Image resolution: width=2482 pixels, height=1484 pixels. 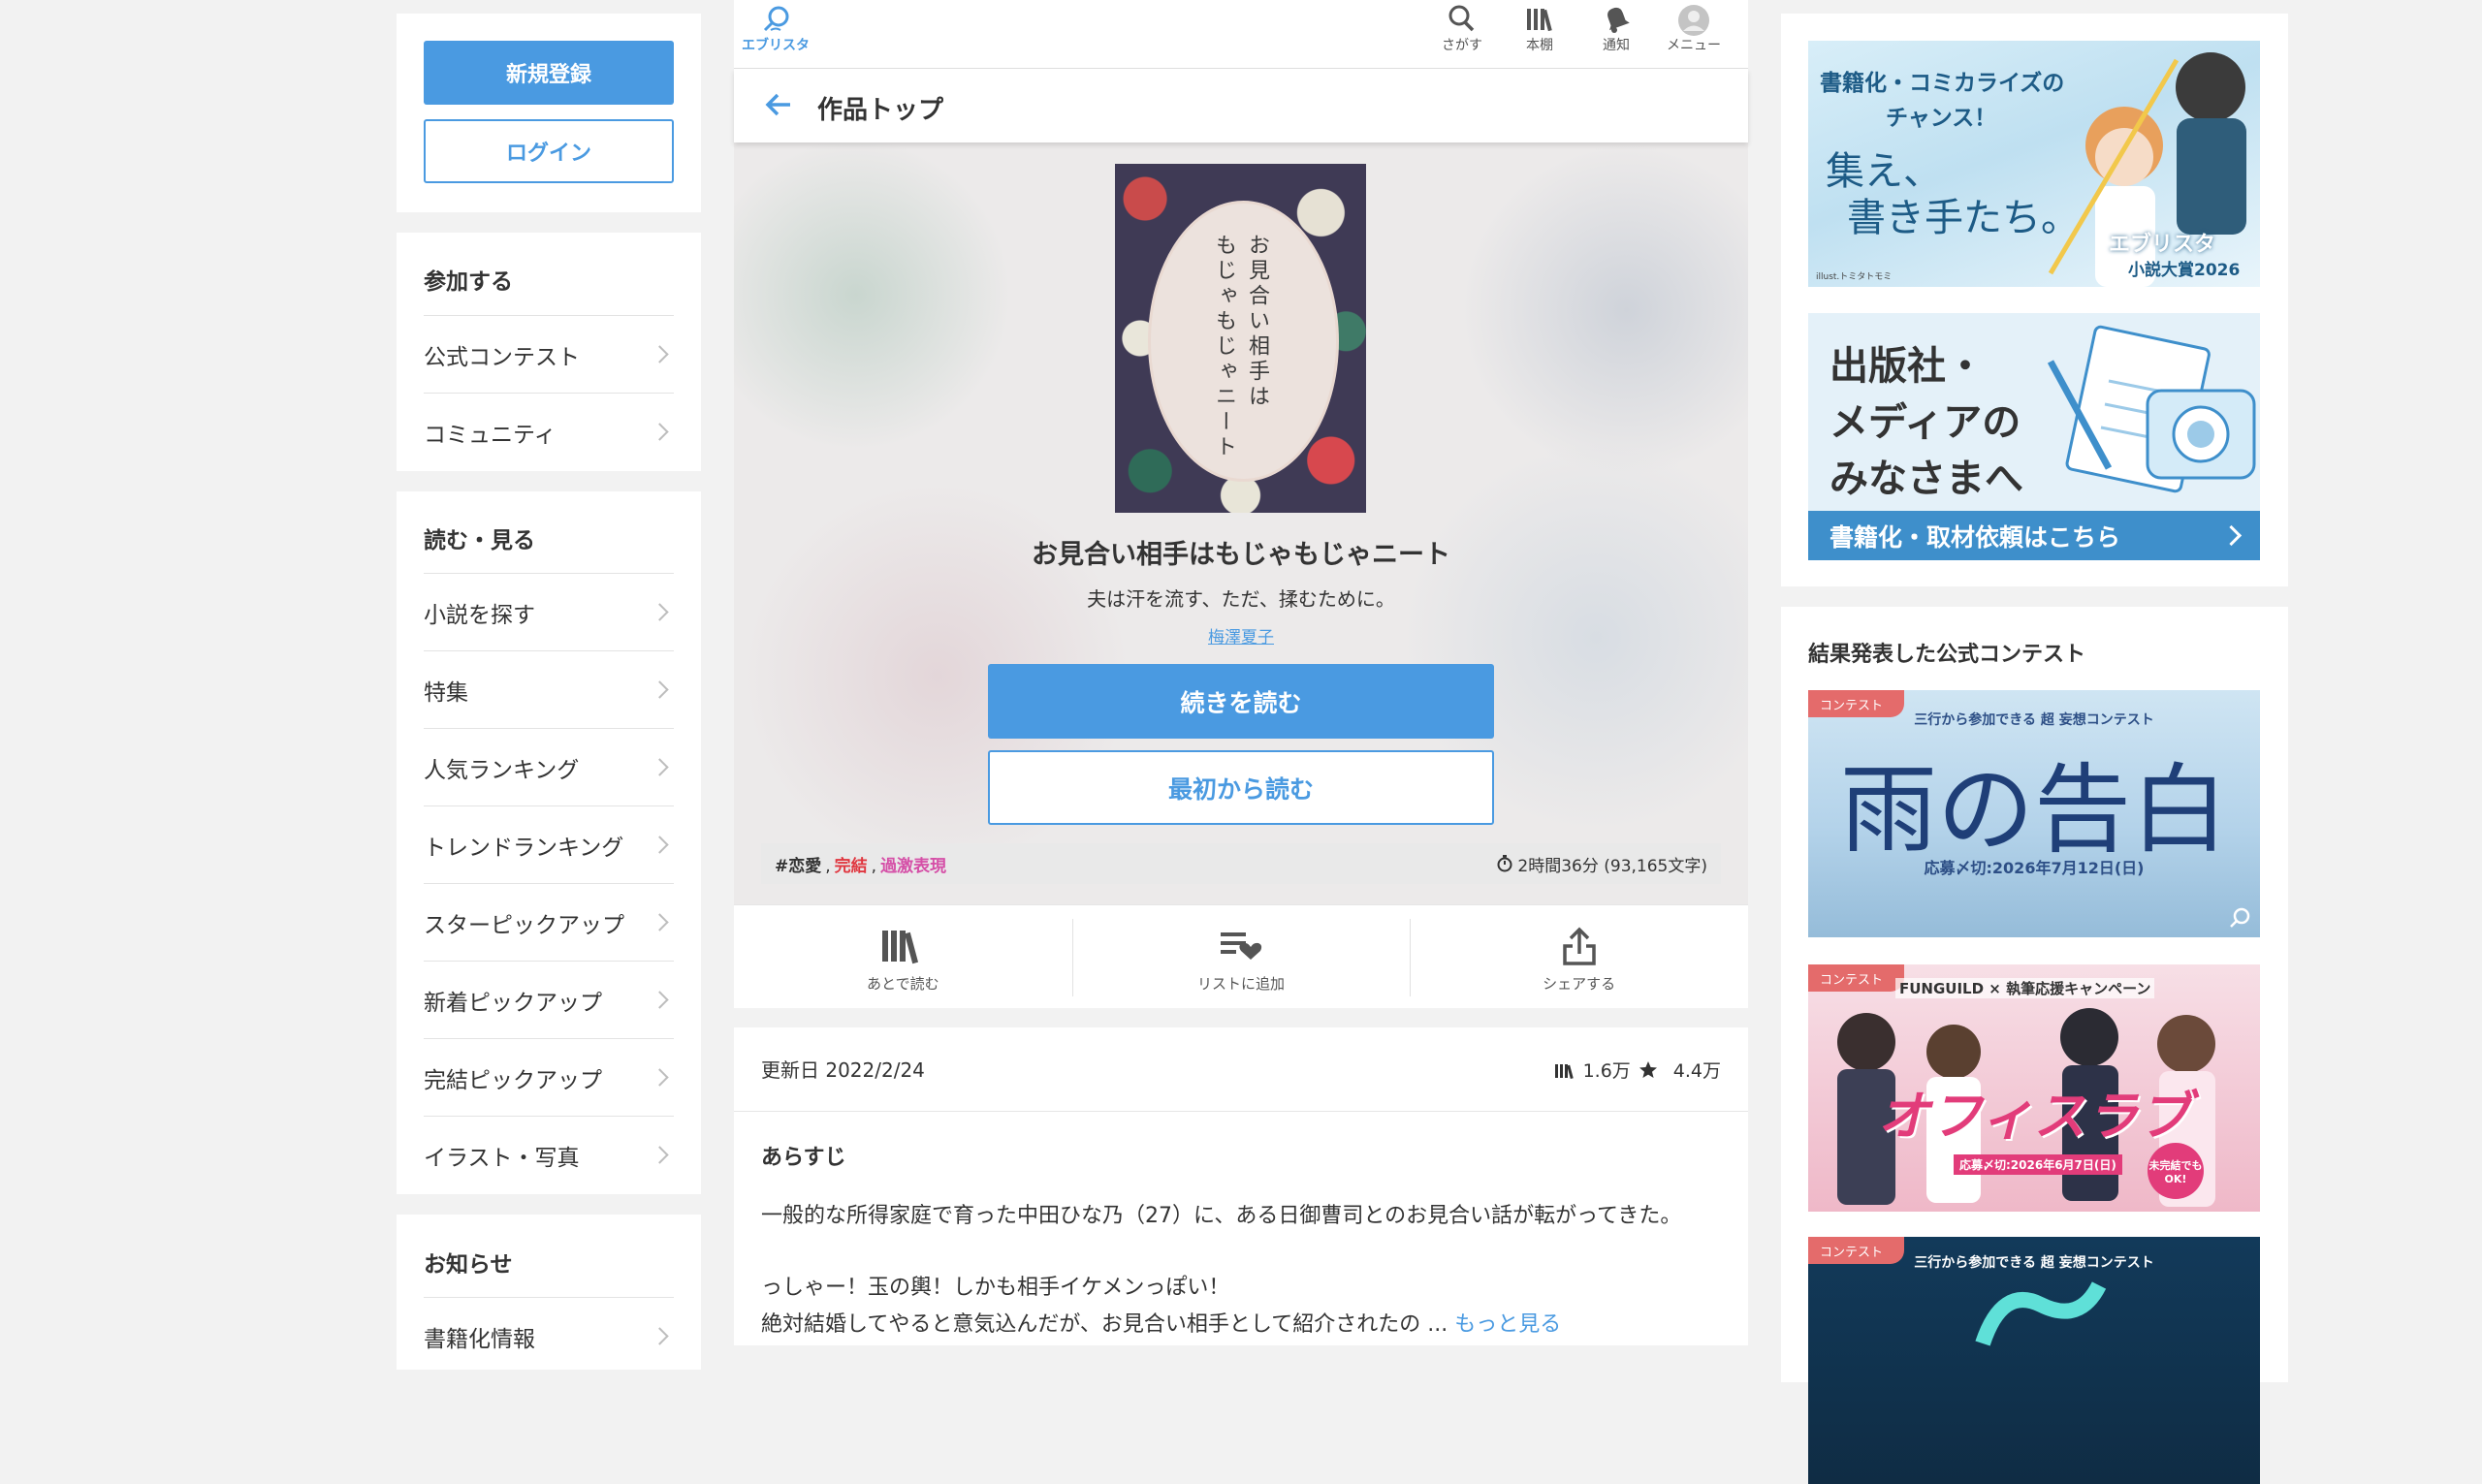 What do you see at coordinates (2034, 437) in the screenshot?
I see `publisher-banner: 出版社・ メディアの みなさまへ 書籍化・取材依頼はこちら` at bounding box center [2034, 437].